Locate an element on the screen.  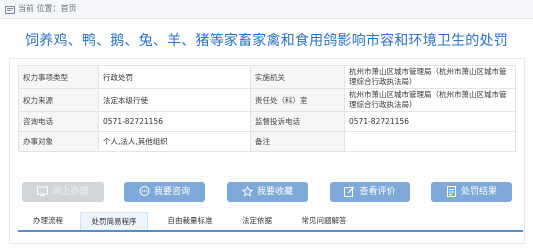
button-label: 我要收藏 is located at coordinates (274, 192).